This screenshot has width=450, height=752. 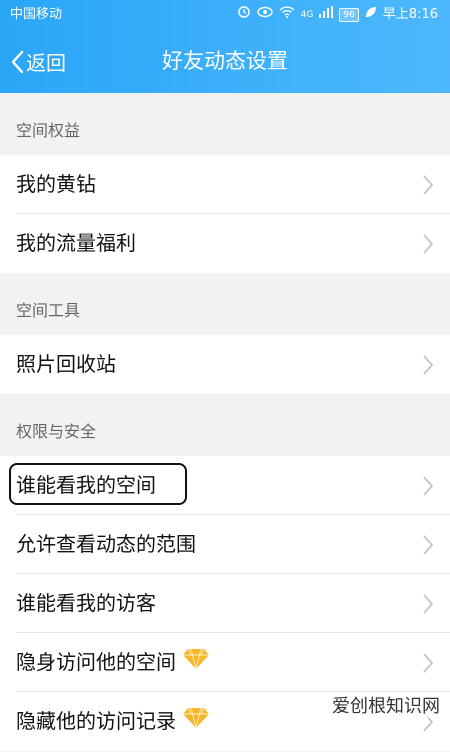 What do you see at coordinates (76, 243) in the screenshot?
I see `row-label: 我的流量福利` at bounding box center [76, 243].